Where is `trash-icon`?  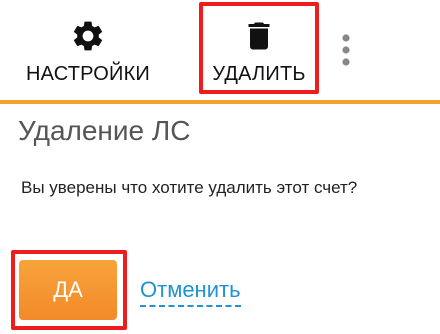 trash-icon is located at coordinates (259, 36).